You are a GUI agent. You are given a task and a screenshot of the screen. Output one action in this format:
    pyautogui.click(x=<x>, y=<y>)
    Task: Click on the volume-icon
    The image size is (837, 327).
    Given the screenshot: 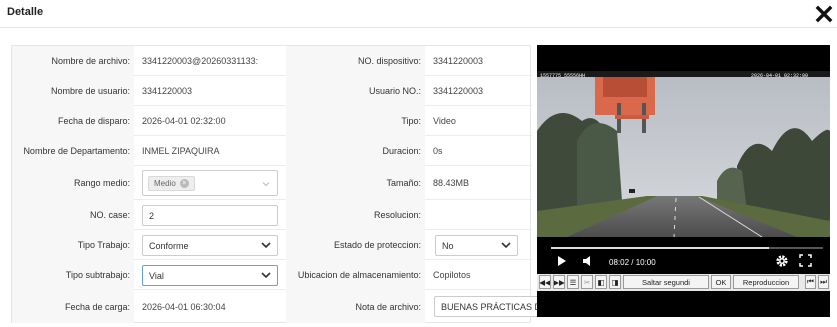 What is the action you would take?
    pyautogui.click(x=587, y=261)
    